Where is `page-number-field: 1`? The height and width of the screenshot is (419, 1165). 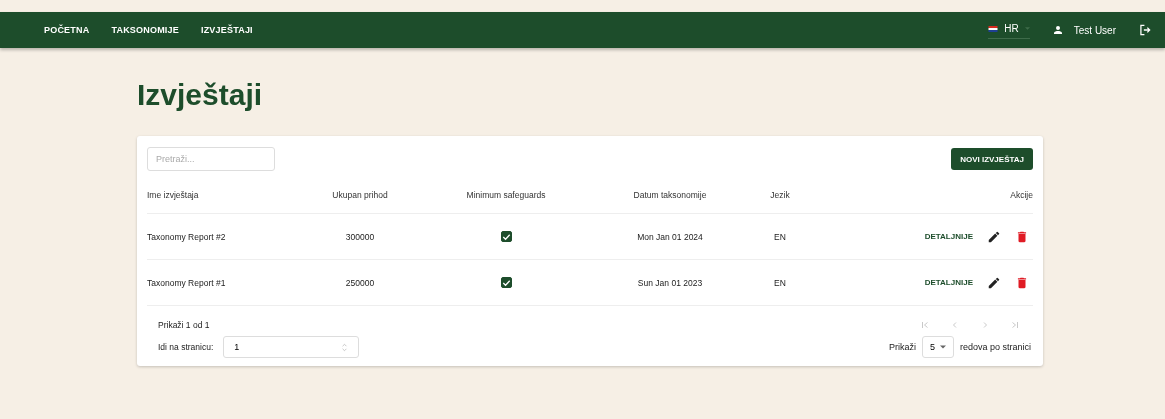 page-number-field: 1 is located at coordinates (291, 347).